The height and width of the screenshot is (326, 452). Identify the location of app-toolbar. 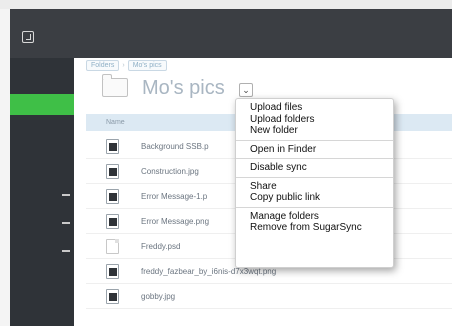
(231, 33).